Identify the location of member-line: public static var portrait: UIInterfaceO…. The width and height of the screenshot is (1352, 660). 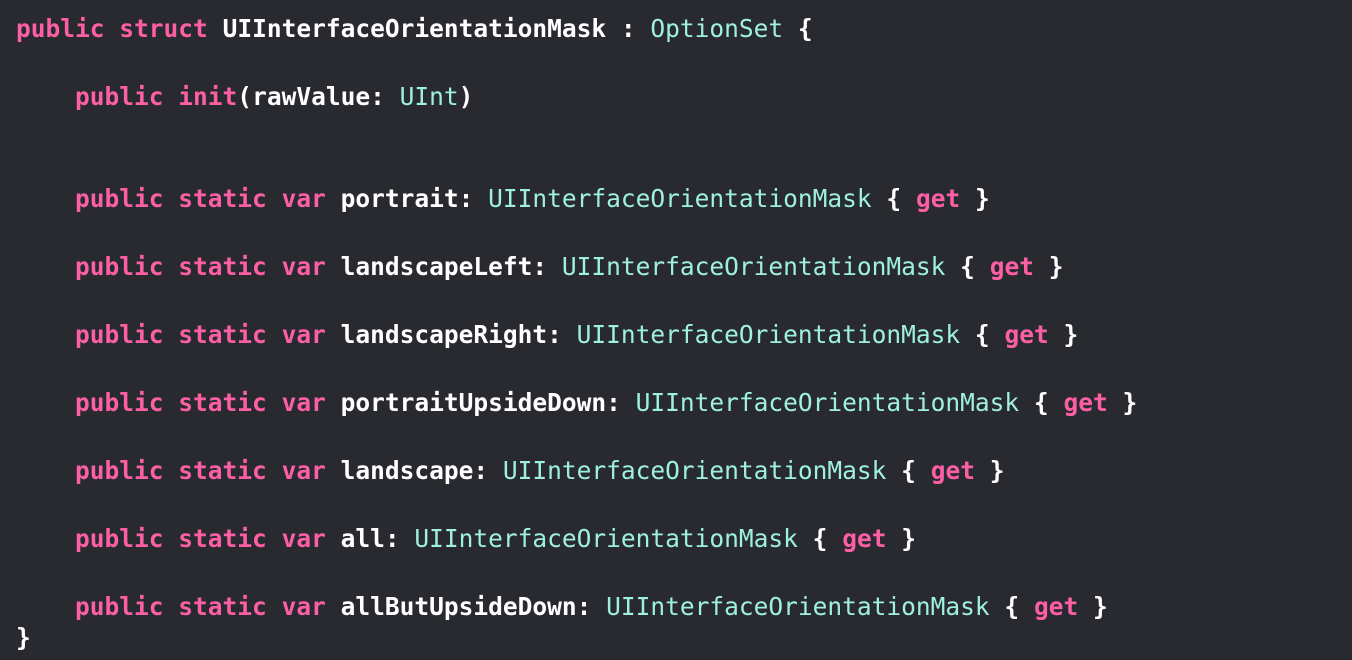
(532, 198).